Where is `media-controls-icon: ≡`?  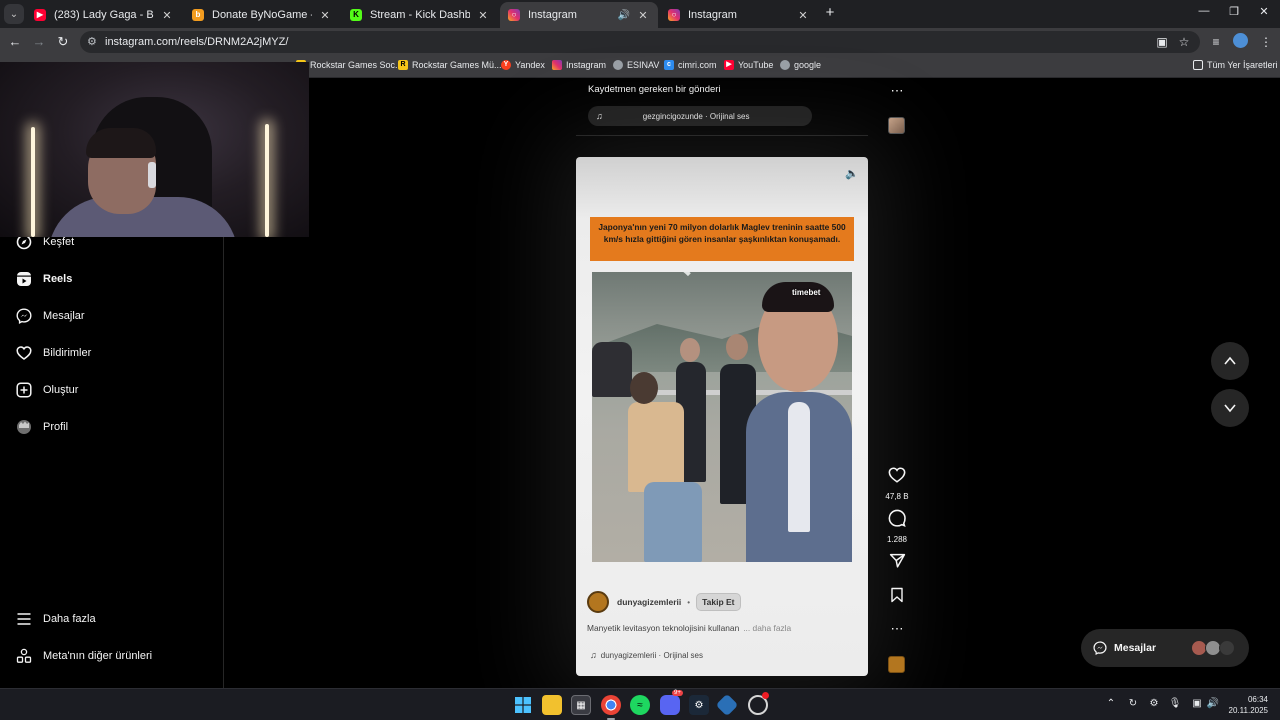
media-controls-icon: ≡ is located at coordinates (1216, 42).